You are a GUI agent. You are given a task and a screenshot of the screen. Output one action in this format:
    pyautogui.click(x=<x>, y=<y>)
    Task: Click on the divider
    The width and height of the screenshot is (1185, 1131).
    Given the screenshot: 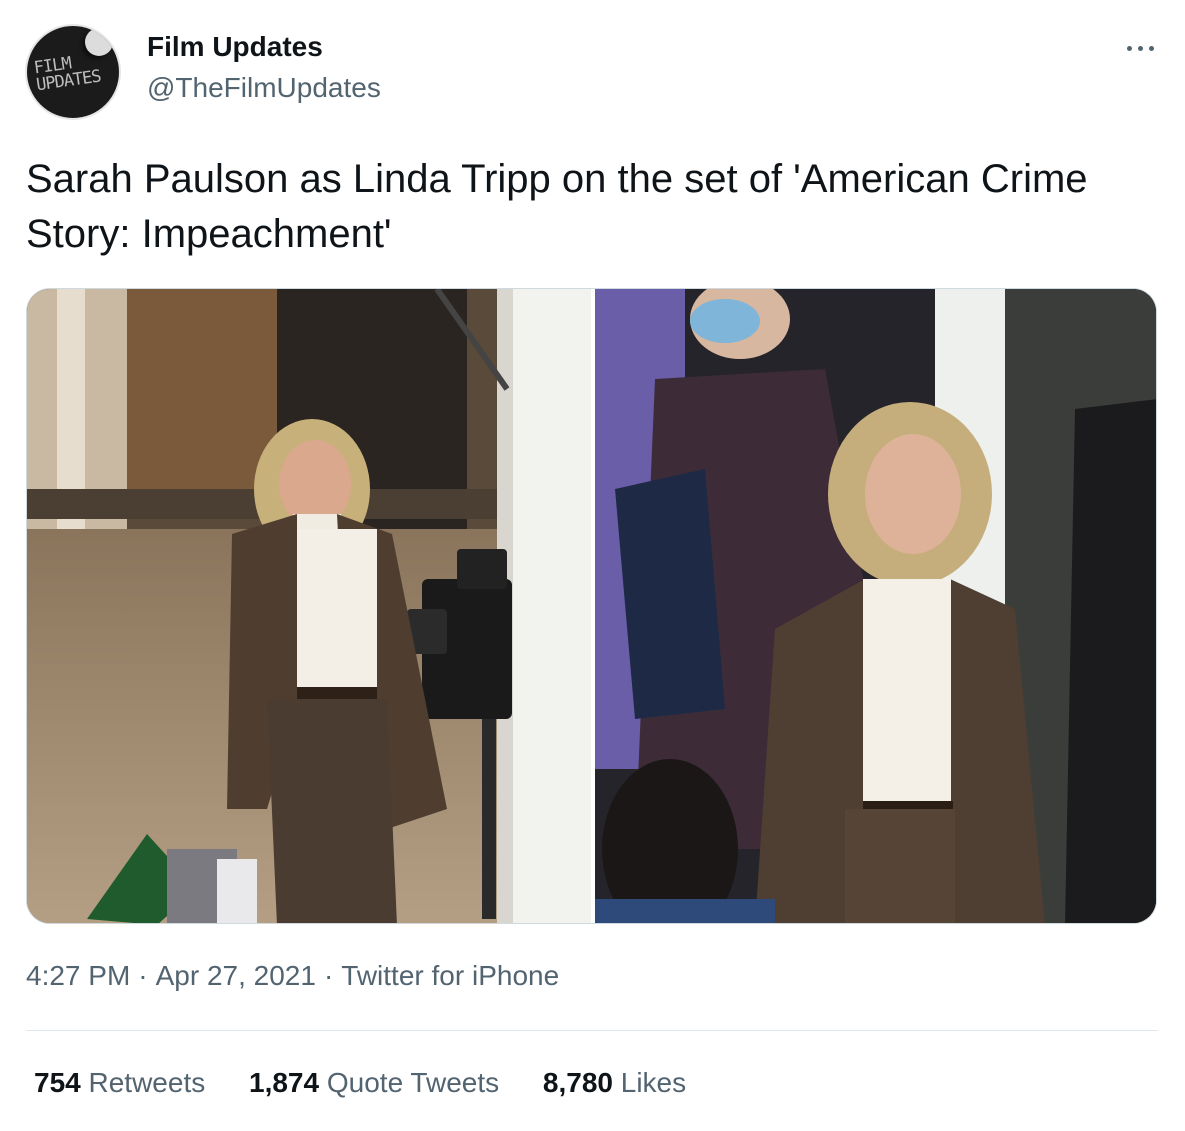 What is the action you would take?
    pyautogui.click(x=592, y=1030)
    